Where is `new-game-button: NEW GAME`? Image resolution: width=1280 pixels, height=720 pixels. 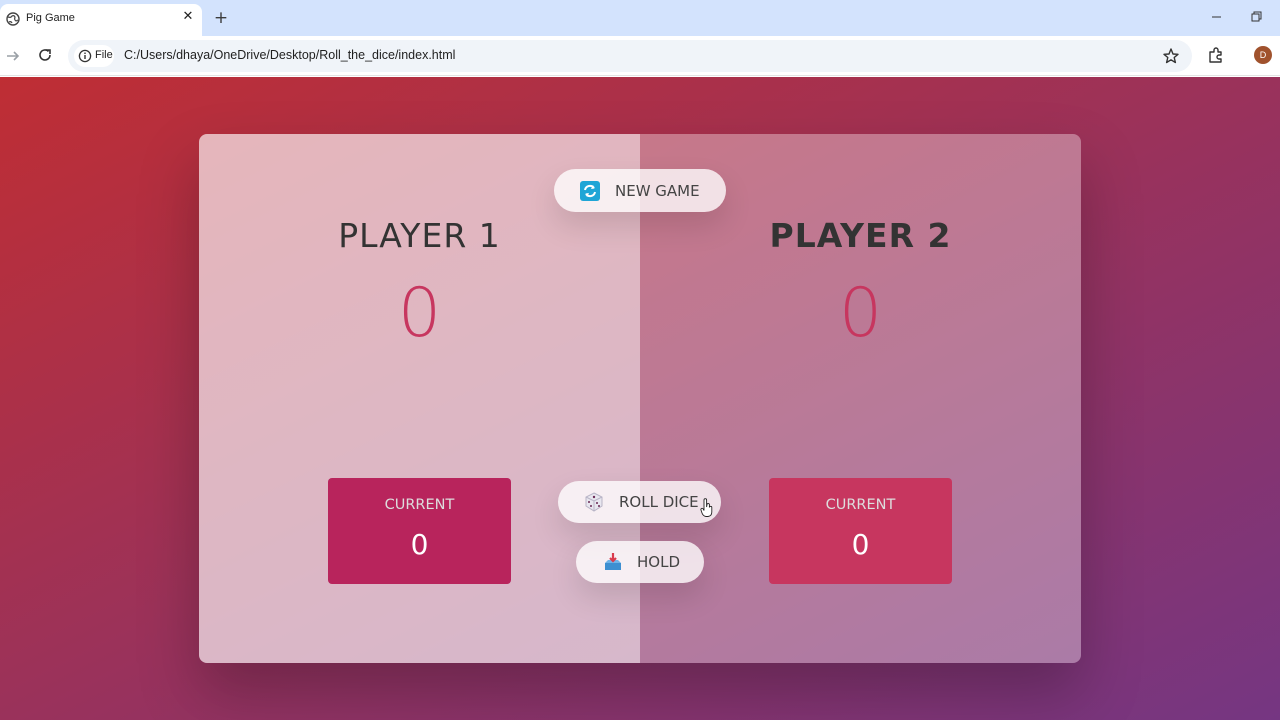
new-game-button: NEW GAME is located at coordinates (640, 190).